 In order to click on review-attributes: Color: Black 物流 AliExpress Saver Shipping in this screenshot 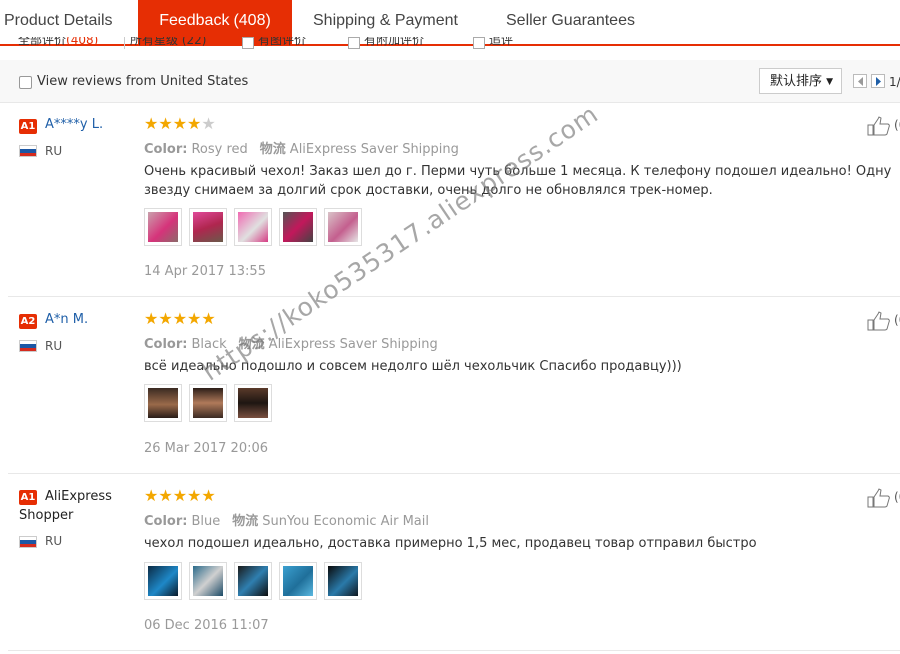, I will do `click(291, 342)`.